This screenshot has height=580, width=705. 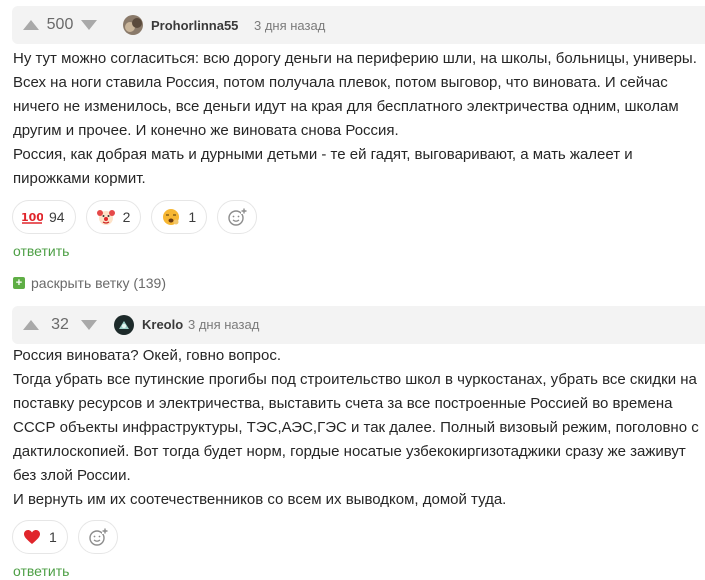 I want to click on comment-line: пирожками кормит., so click(x=79, y=178).